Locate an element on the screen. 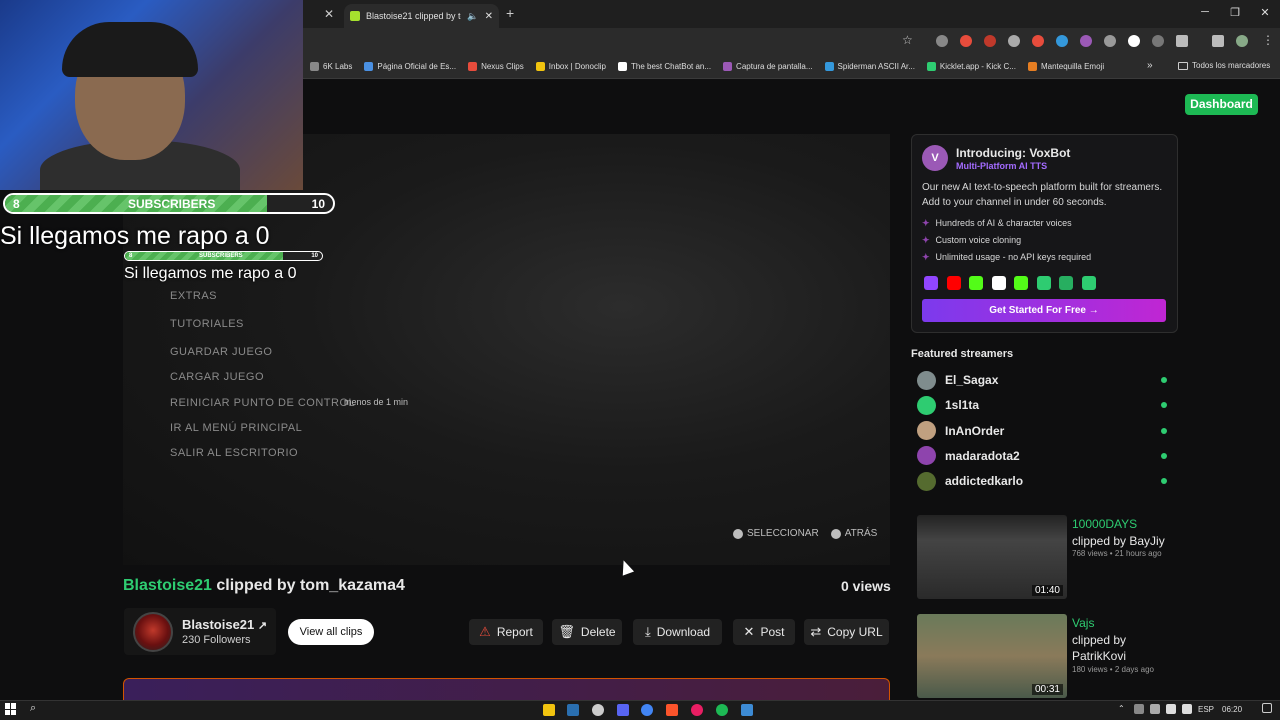  windows-start-icon is located at coordinates (11, 709).